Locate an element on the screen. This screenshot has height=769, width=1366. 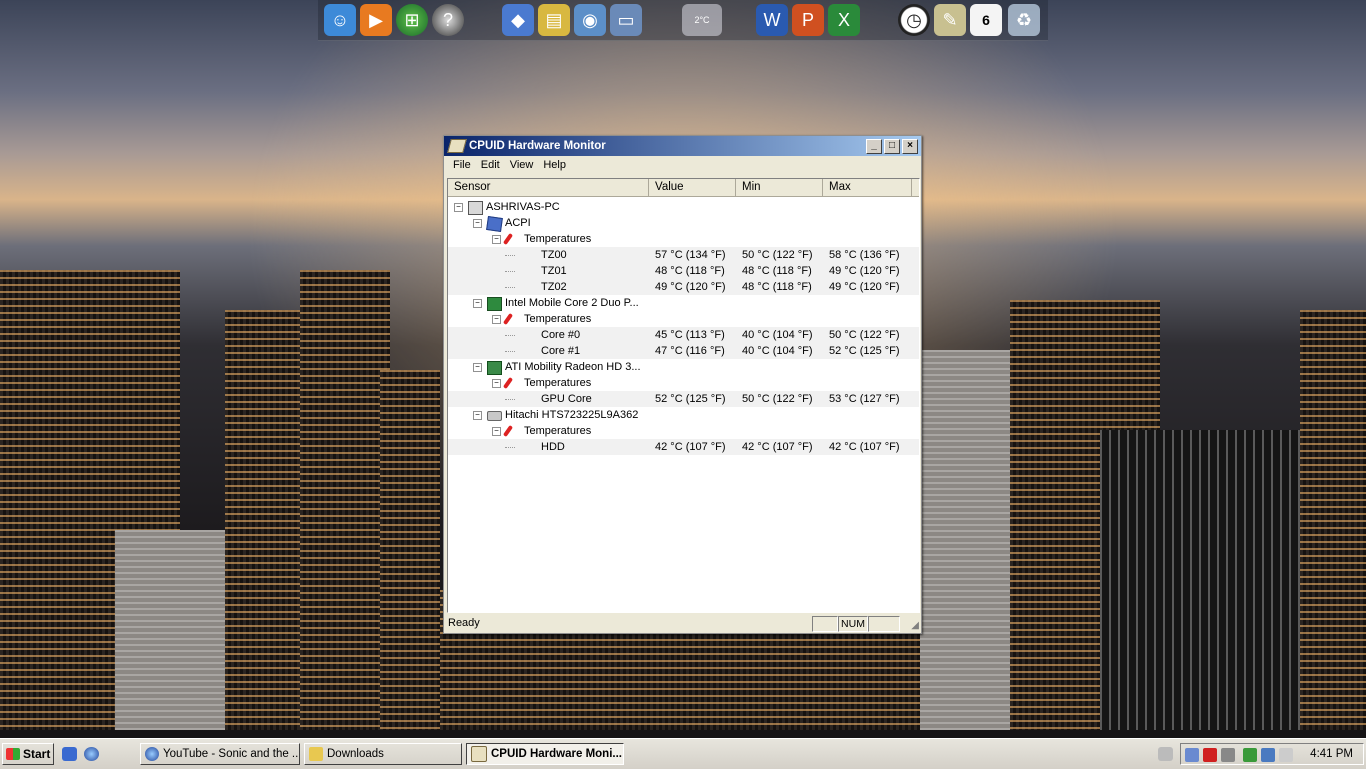
menu-file: File is located at coordinates (462, 165).